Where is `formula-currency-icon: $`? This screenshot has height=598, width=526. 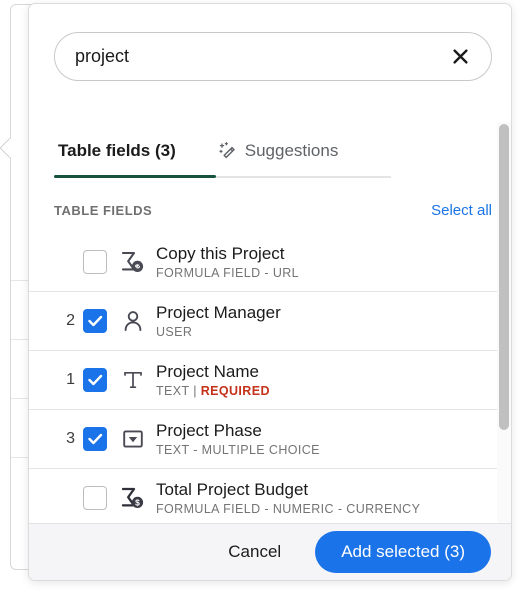
formula-currency-icon: $ is located at coordinates (133, 498).